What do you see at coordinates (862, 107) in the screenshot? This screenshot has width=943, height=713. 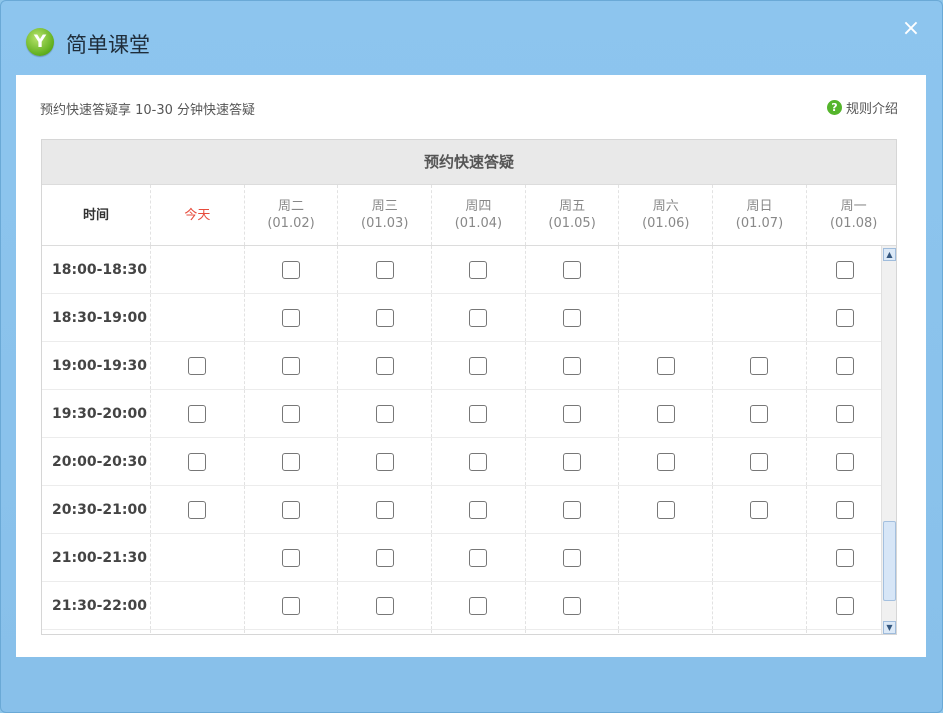 I see `rules-link: ? 规则介绍` at bounding box center [862, 107].